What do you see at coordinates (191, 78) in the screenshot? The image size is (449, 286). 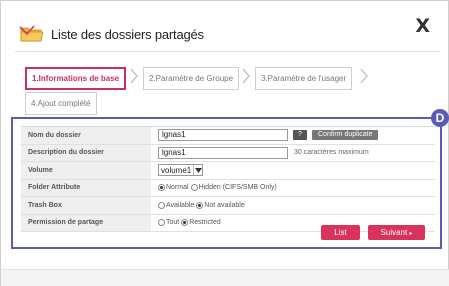 I see `step-group-settings: 2.Paramètre de Groupe` at bounding box center [191, 78].